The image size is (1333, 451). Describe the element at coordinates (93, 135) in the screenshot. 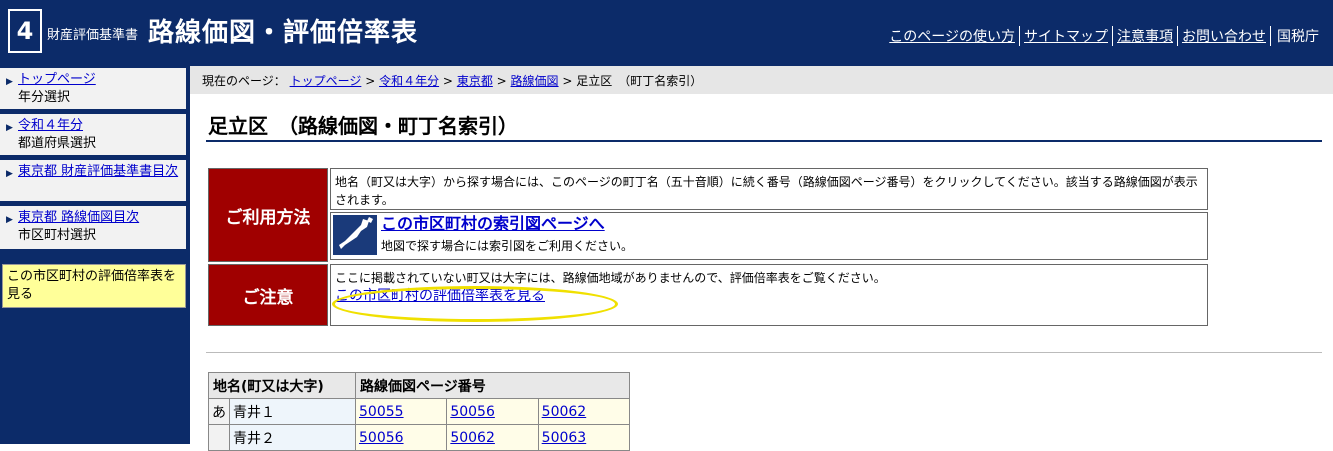

I see `sidebar-item-year: ▶ 令和４年分 都道府県選択` at that location.